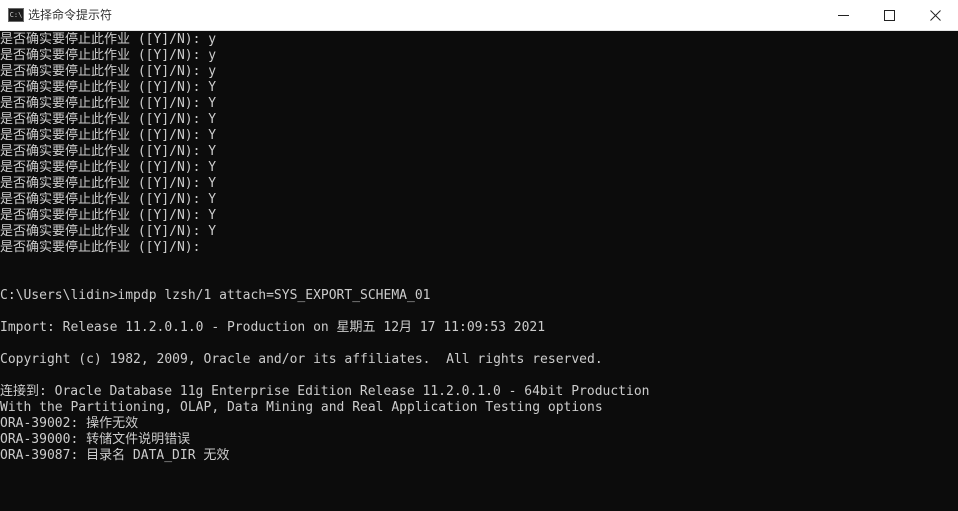 The height and width of the screenshot is (511, 958). I want to click on minimize-icon, so click(843, 15).